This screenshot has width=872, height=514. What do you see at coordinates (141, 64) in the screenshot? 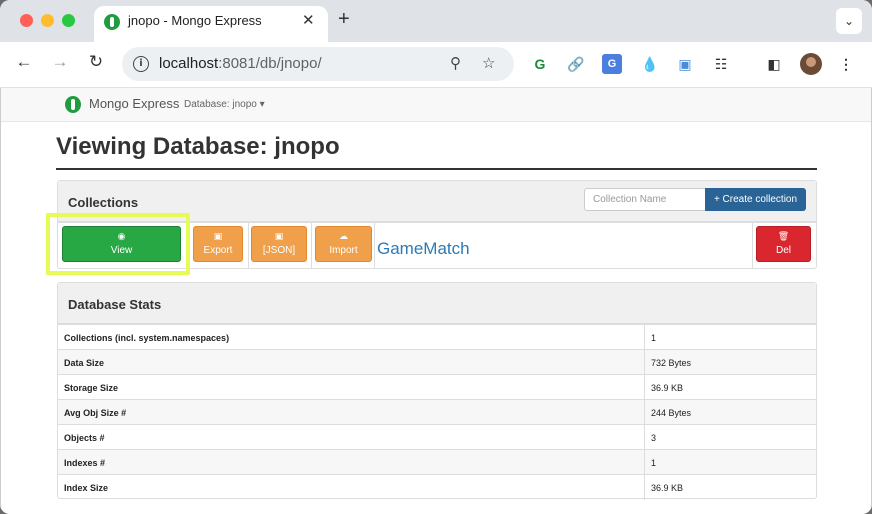
I see `site-info-icon: i` at bounding box center [141, 64].